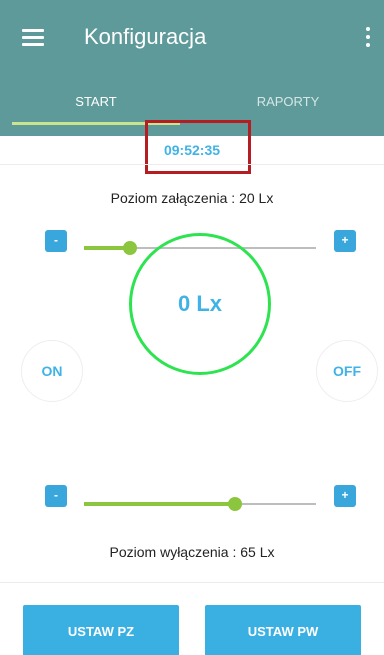 This screenshot has height=655, width=384. I want to click on slider-fill, so click(159, 504).